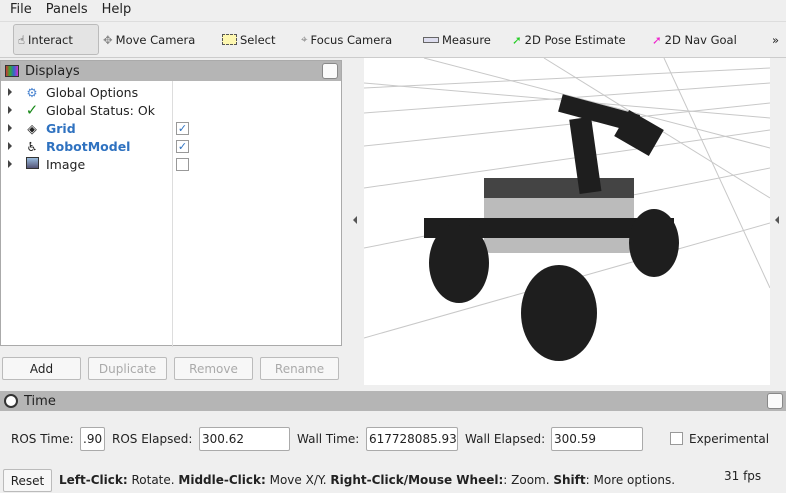 This screenshot has height=493, width=786. I want to click on ros-elapsed-label: ROS Elapsed:, so click(152, 439).